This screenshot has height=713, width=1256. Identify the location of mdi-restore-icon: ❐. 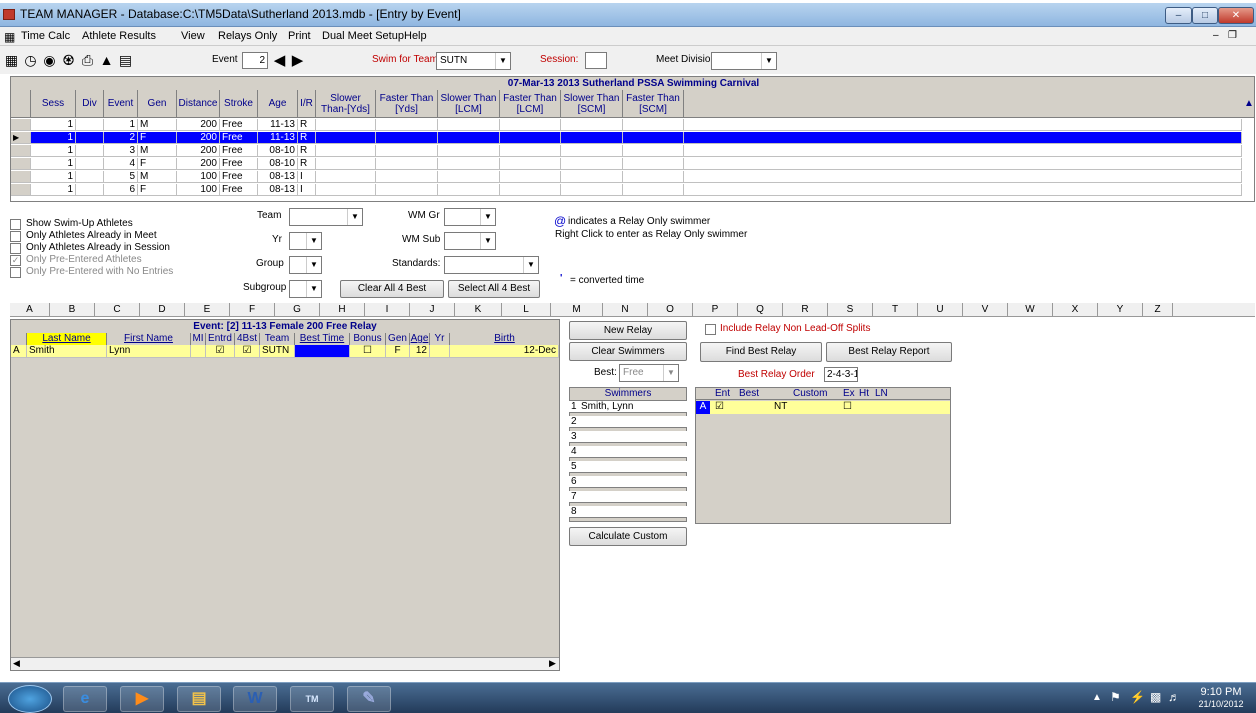
(1232, 35).